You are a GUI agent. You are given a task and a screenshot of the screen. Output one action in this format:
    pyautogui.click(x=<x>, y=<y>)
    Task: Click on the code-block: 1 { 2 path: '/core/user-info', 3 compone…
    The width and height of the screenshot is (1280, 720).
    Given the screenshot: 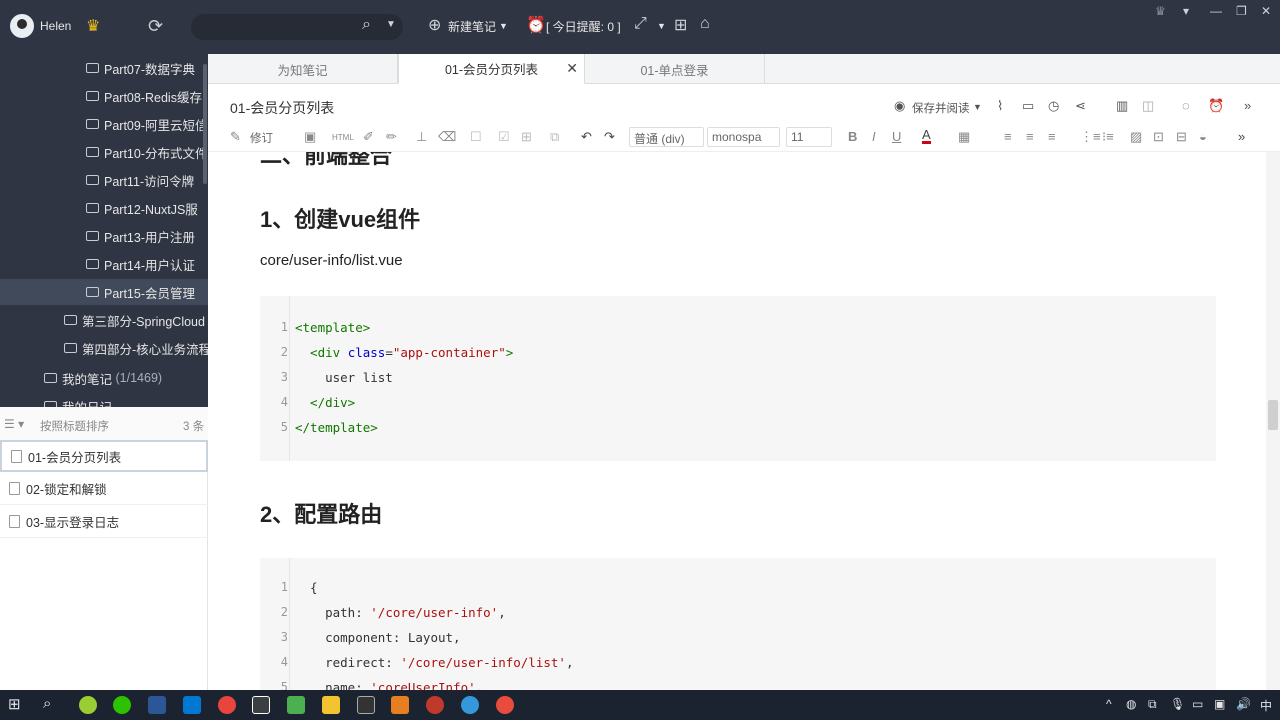 What is the action you would take?
    pyautogui.click(x=738, y=624)
    